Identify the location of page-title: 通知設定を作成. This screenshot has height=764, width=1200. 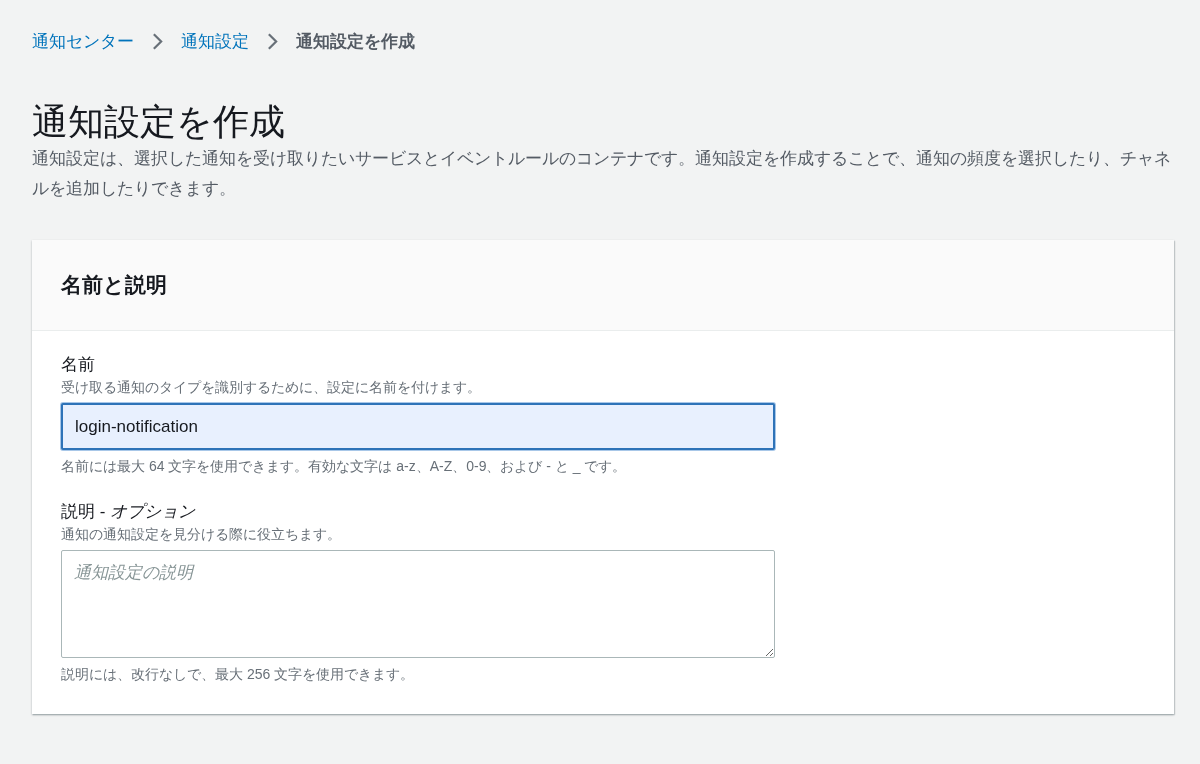
(159, 122).